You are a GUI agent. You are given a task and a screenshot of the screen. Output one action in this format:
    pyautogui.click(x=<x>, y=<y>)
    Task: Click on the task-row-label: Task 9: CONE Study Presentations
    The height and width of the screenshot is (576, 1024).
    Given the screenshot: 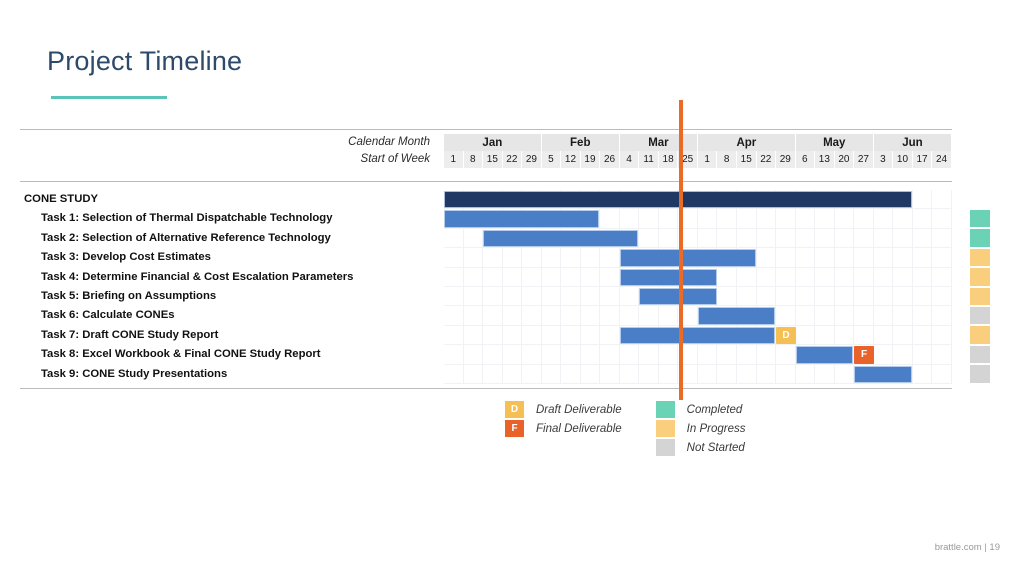 What is the action you would take?
    pyautogui.click(x=234, y=374)
    